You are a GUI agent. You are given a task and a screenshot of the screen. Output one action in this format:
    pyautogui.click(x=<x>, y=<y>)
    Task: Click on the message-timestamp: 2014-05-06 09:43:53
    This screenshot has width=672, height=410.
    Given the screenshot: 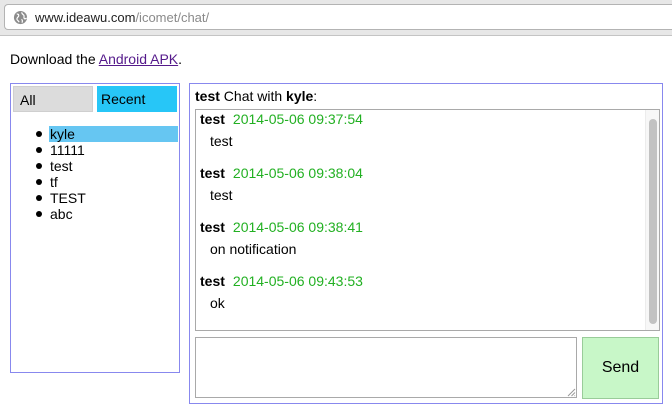 What is the action you would take?
    pyautogui.click(x=297, y=281)
    